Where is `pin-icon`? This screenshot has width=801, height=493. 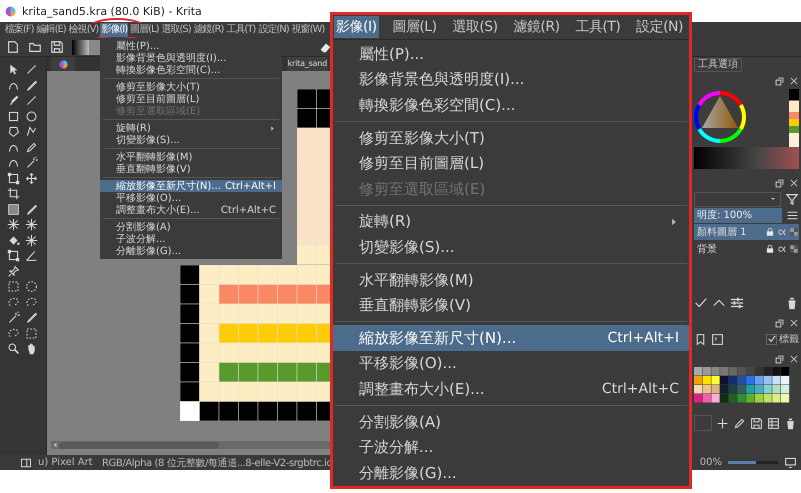 pin-icon is located at coordinates (13, 271).